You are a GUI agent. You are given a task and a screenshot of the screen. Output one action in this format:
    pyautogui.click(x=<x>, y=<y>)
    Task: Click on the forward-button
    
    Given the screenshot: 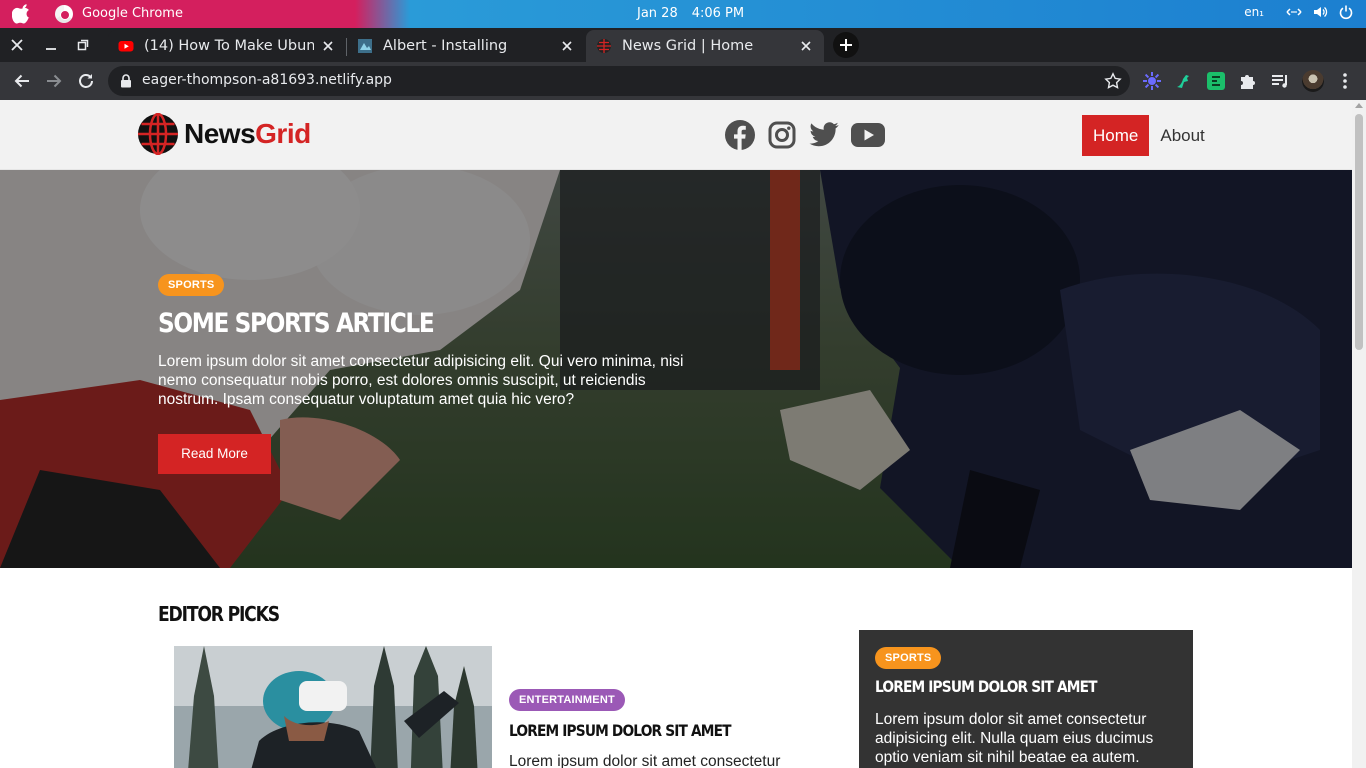 What is the action you would take?
    pyautogui.click(x=54, y=81)
    